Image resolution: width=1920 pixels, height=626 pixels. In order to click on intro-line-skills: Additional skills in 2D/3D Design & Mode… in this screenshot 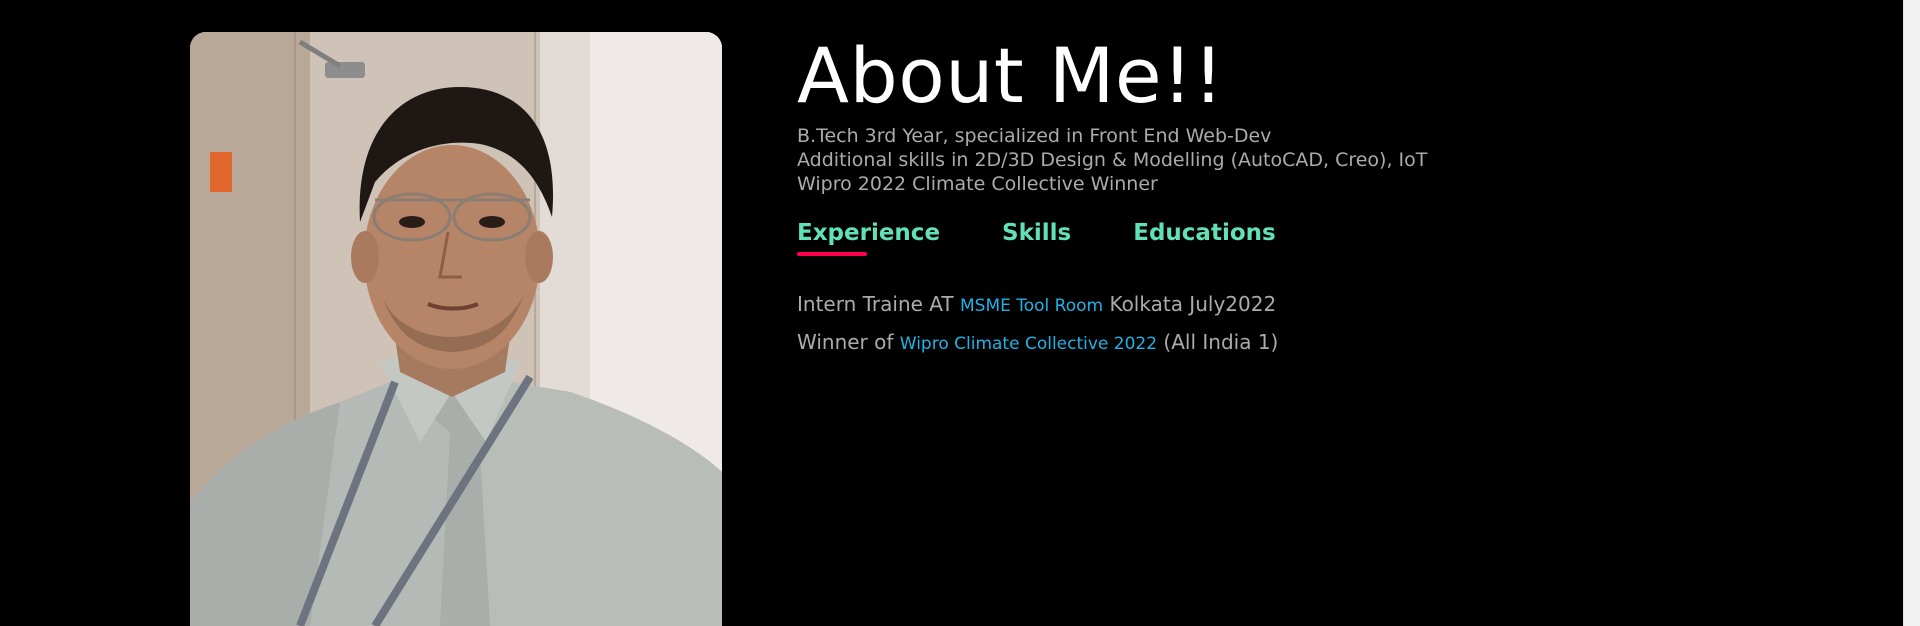, I will do `click(1112, 160)`.